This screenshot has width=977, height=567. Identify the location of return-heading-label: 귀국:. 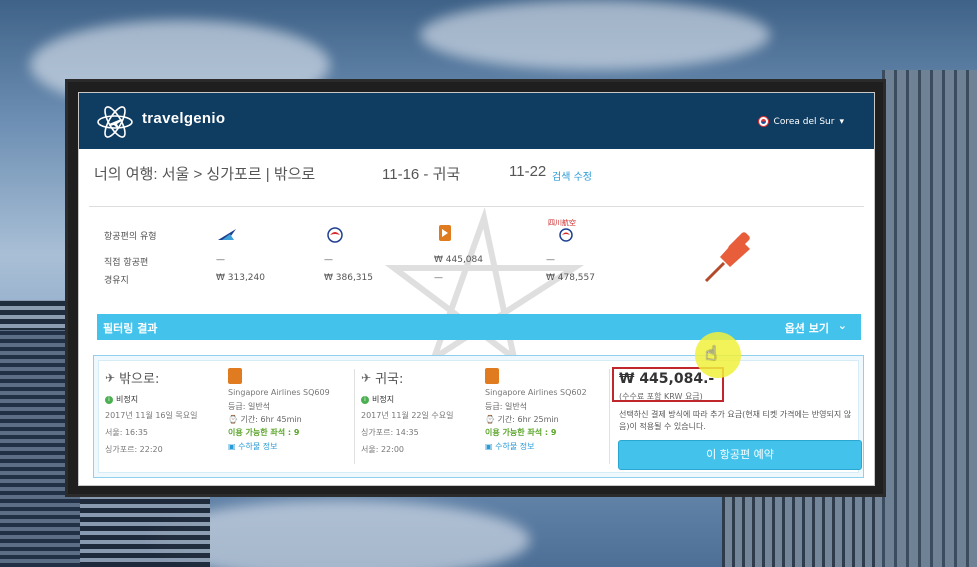
(389, 379).